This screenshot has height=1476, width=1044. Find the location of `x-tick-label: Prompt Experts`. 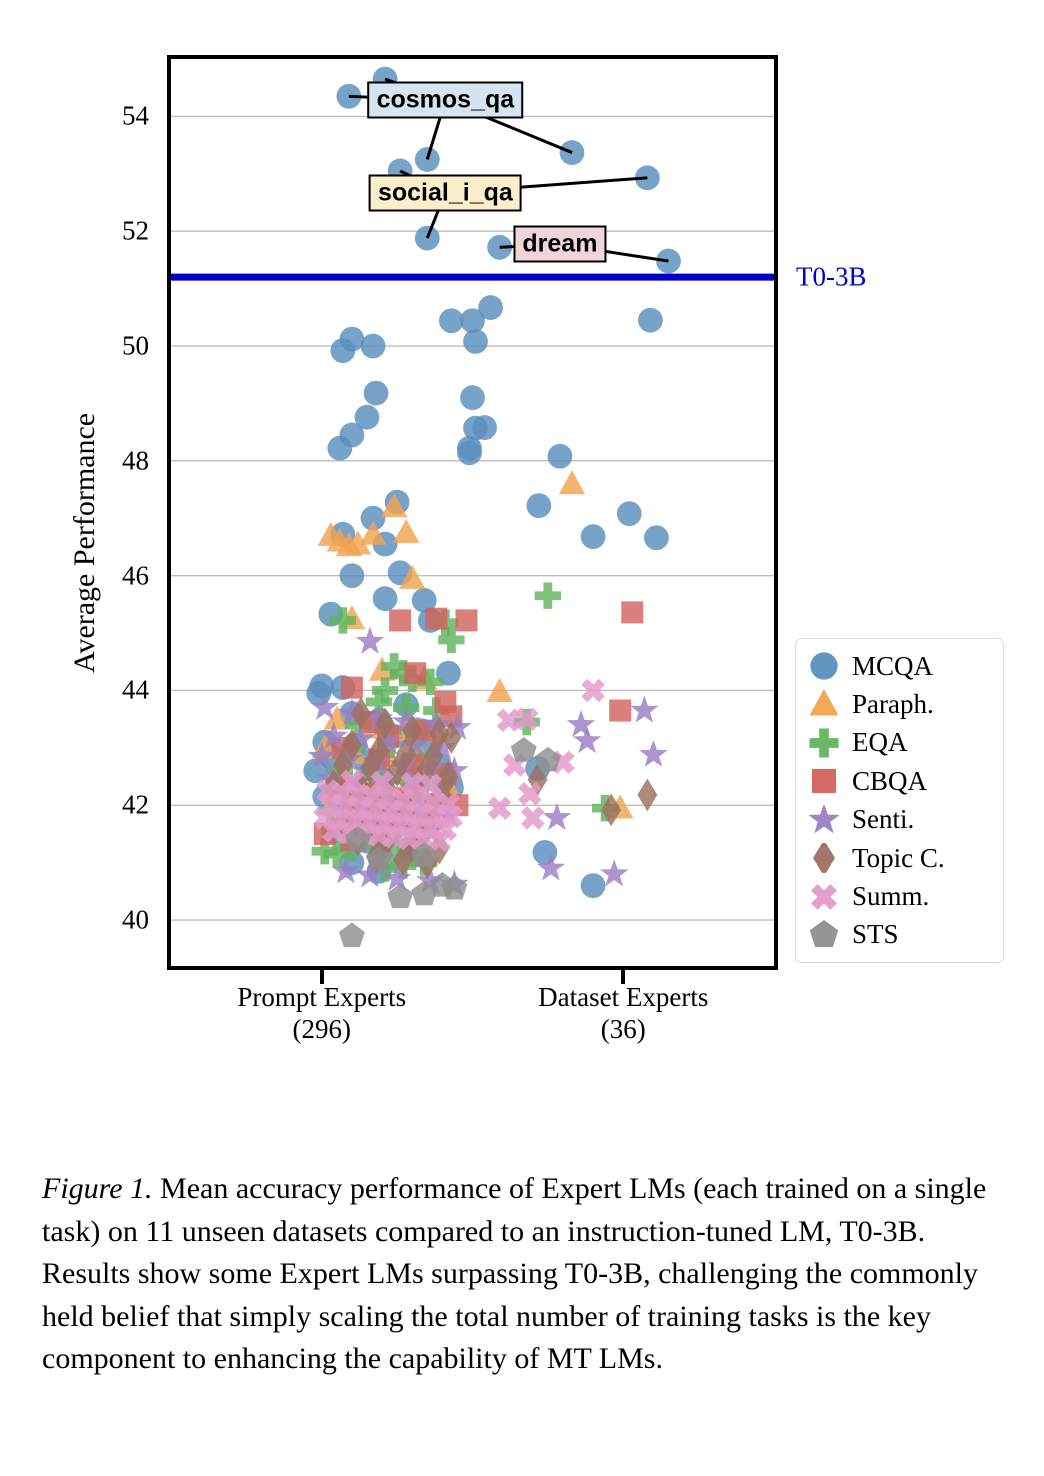

x-tick-label: Prompt Experts is located at coordinates (322, 997).